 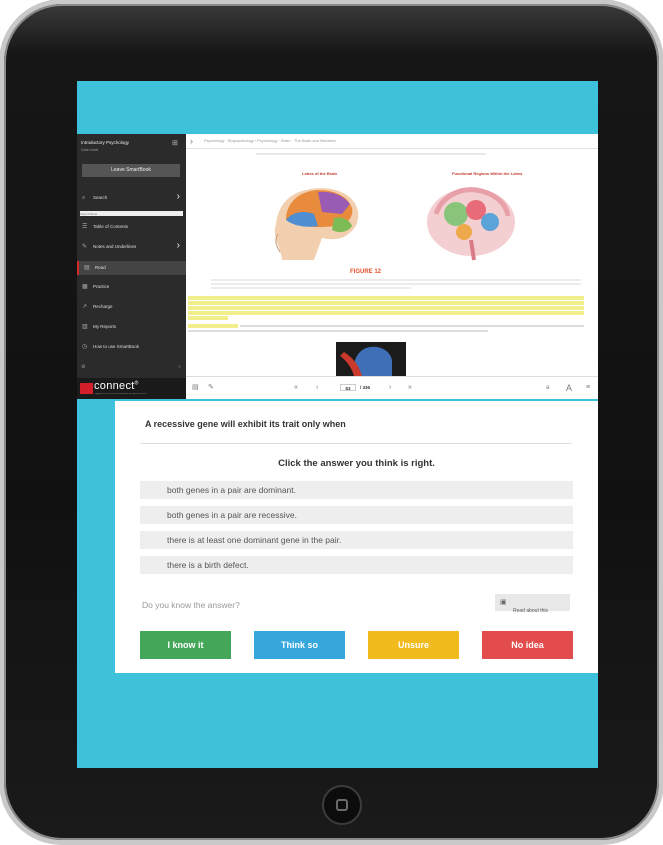 What do you see at coordinates (365, 387) in the screenshot?
I see `page-total: / 336` at bounding box center [365, 387].